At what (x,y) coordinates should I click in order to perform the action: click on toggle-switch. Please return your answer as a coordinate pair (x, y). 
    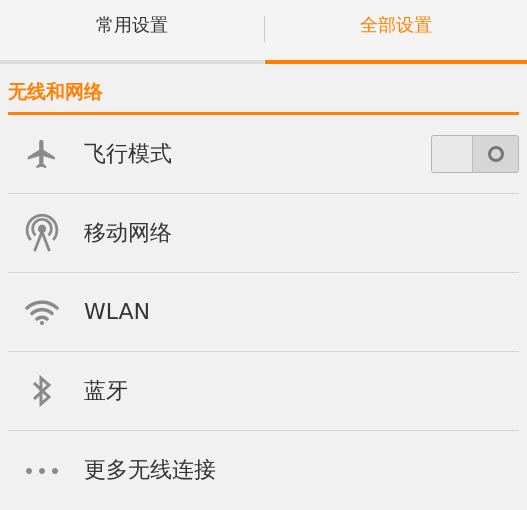
    Looking at the image, I should click on (475, 154).